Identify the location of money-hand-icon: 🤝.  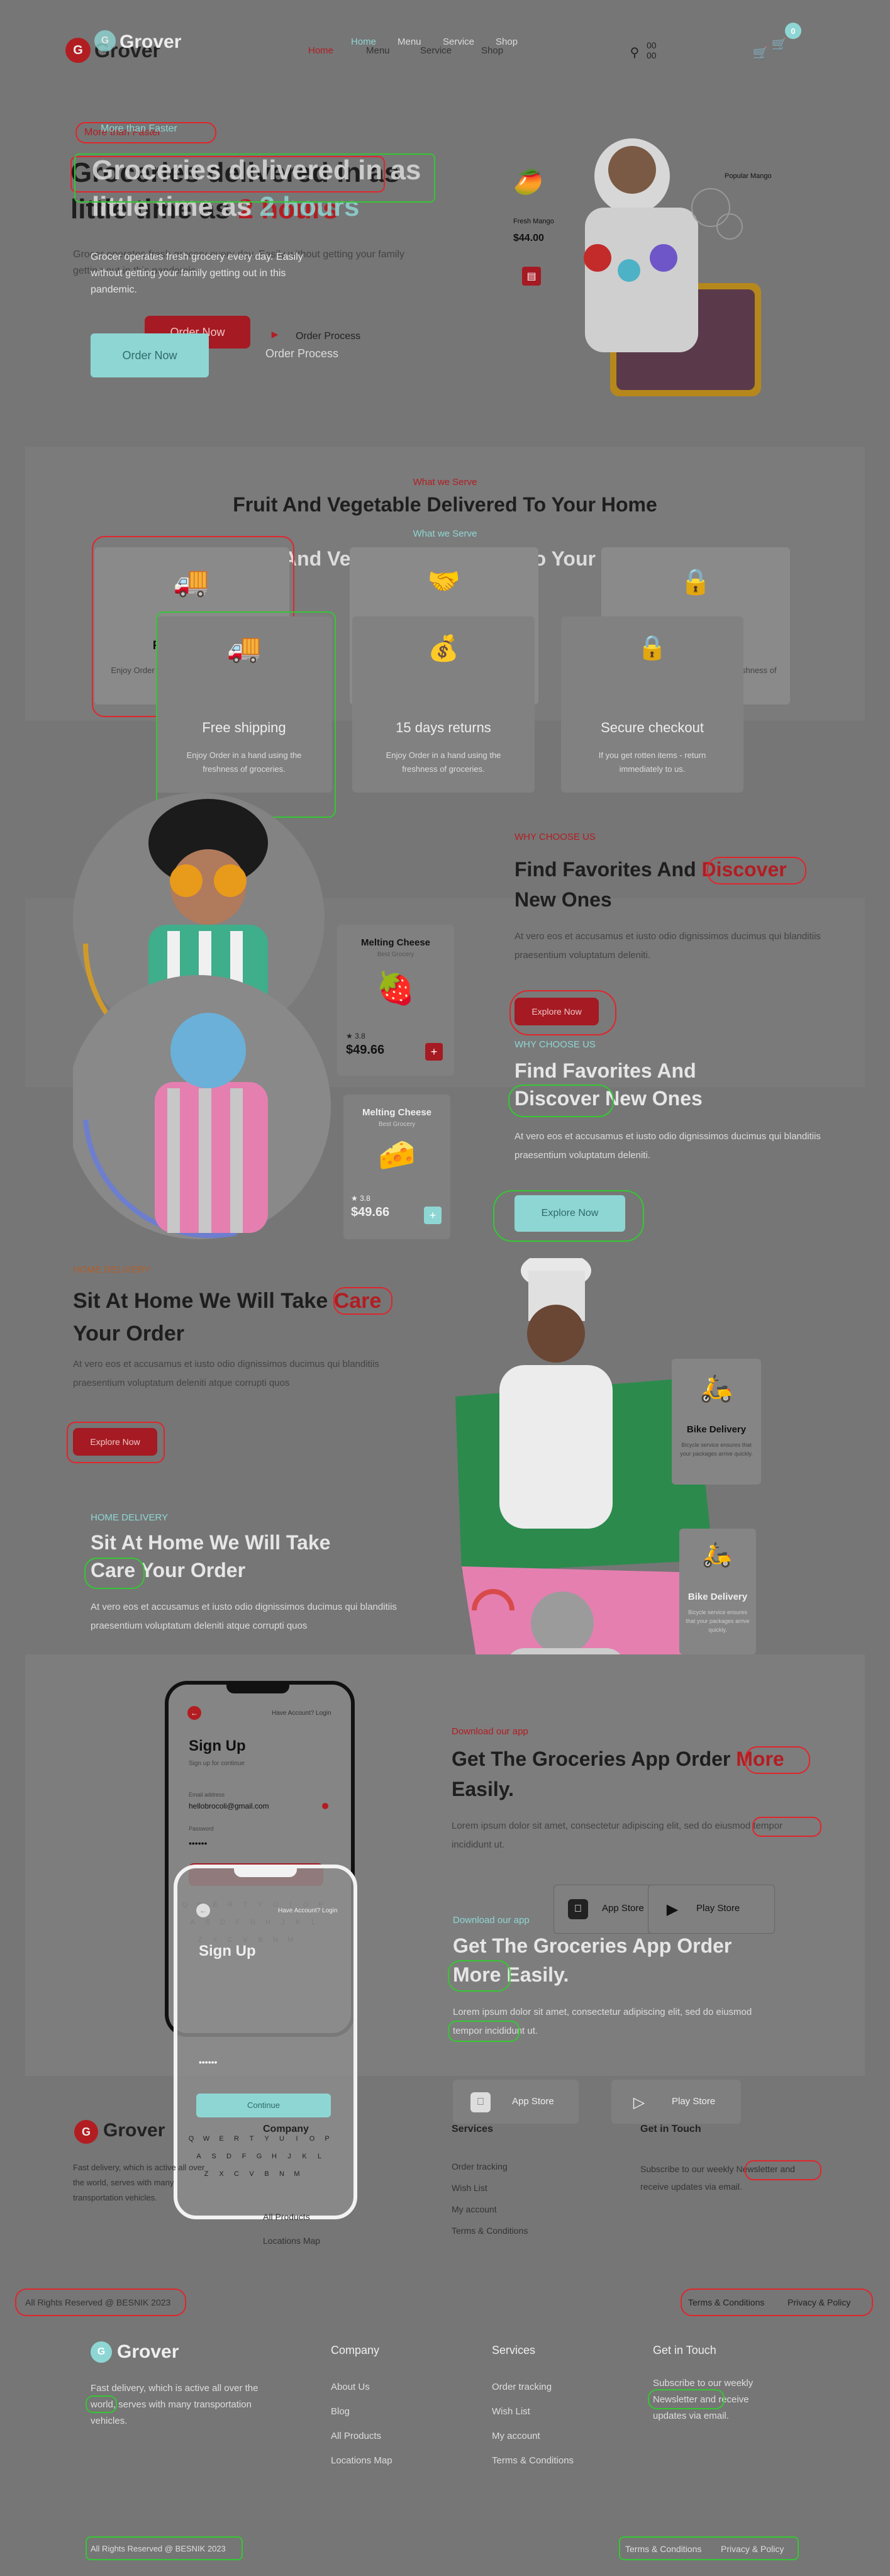
(444, 581).